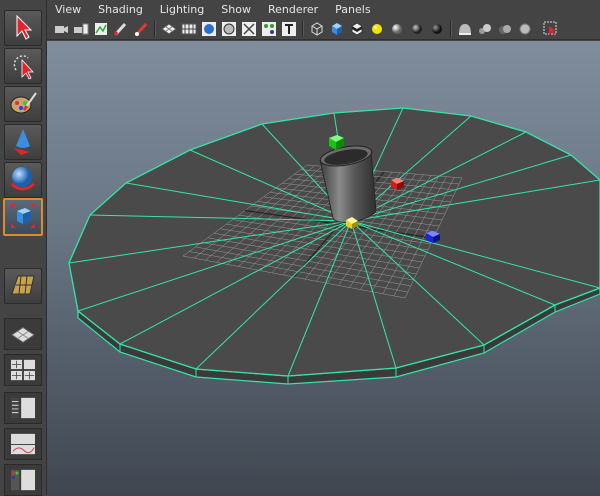 Image resolution: width=600 pixels, height=496 pixels. I want to click on wire-on-shaded-icon, so click(229, 28).